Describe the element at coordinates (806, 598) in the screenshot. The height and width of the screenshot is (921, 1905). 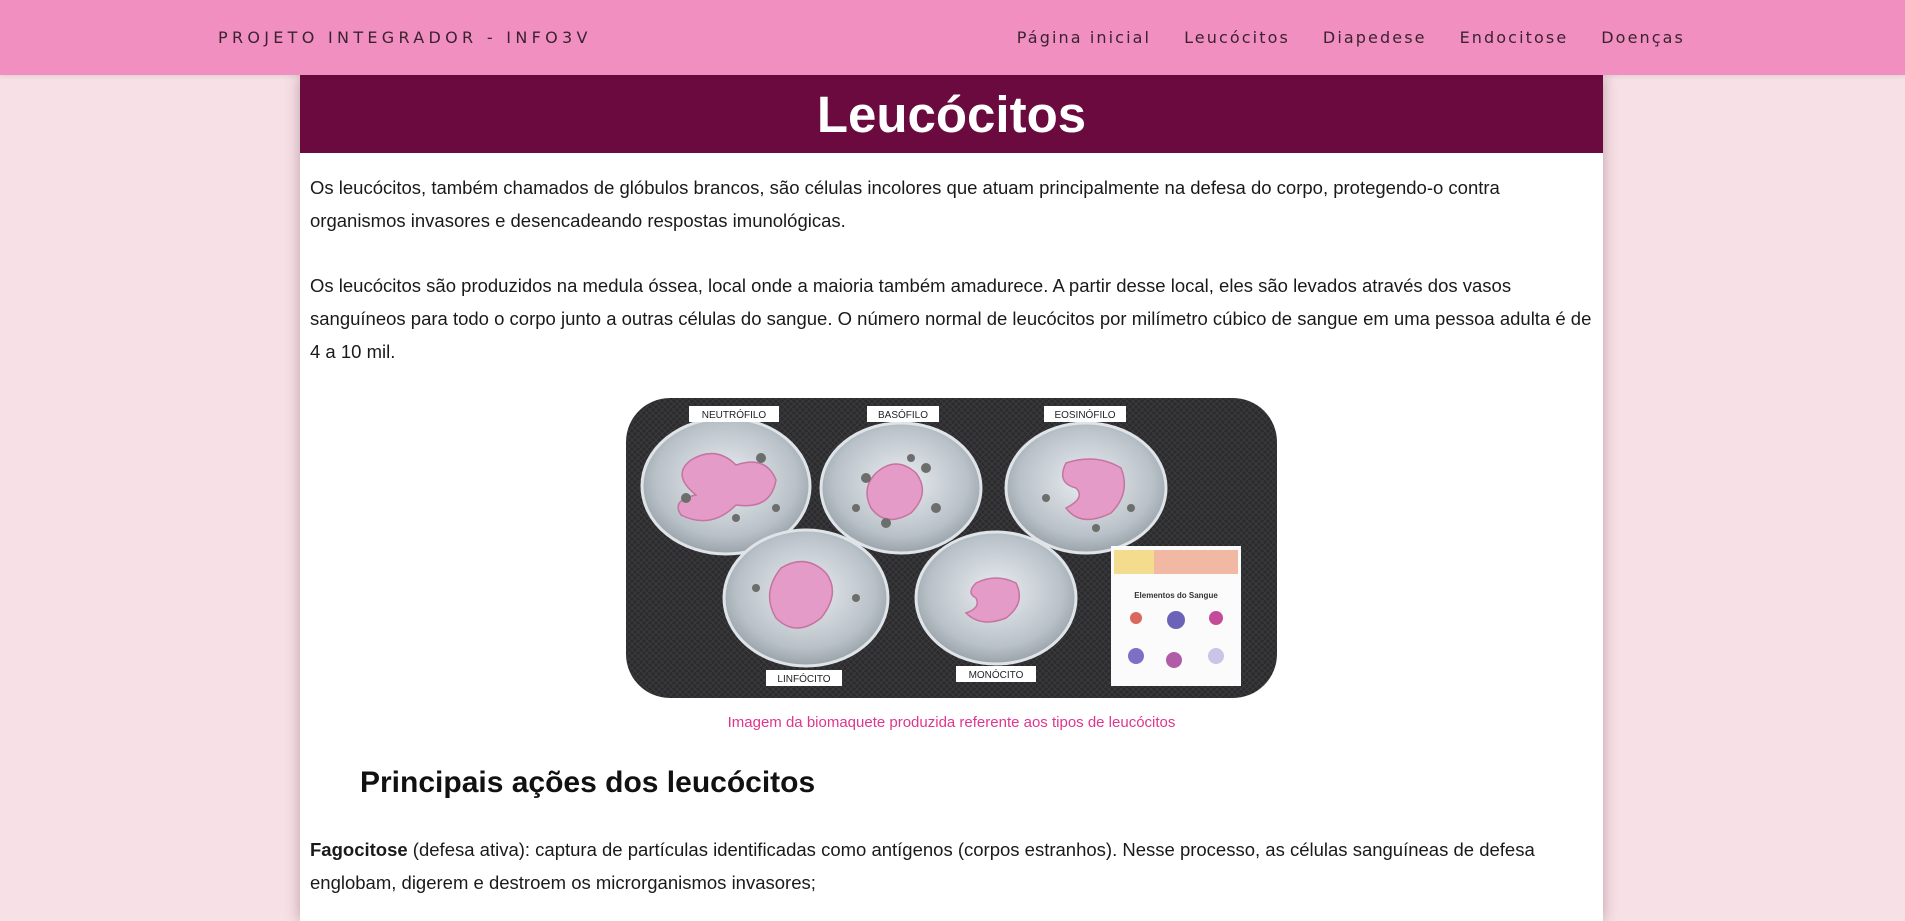
I see `lymphocyte-dish` at that location.